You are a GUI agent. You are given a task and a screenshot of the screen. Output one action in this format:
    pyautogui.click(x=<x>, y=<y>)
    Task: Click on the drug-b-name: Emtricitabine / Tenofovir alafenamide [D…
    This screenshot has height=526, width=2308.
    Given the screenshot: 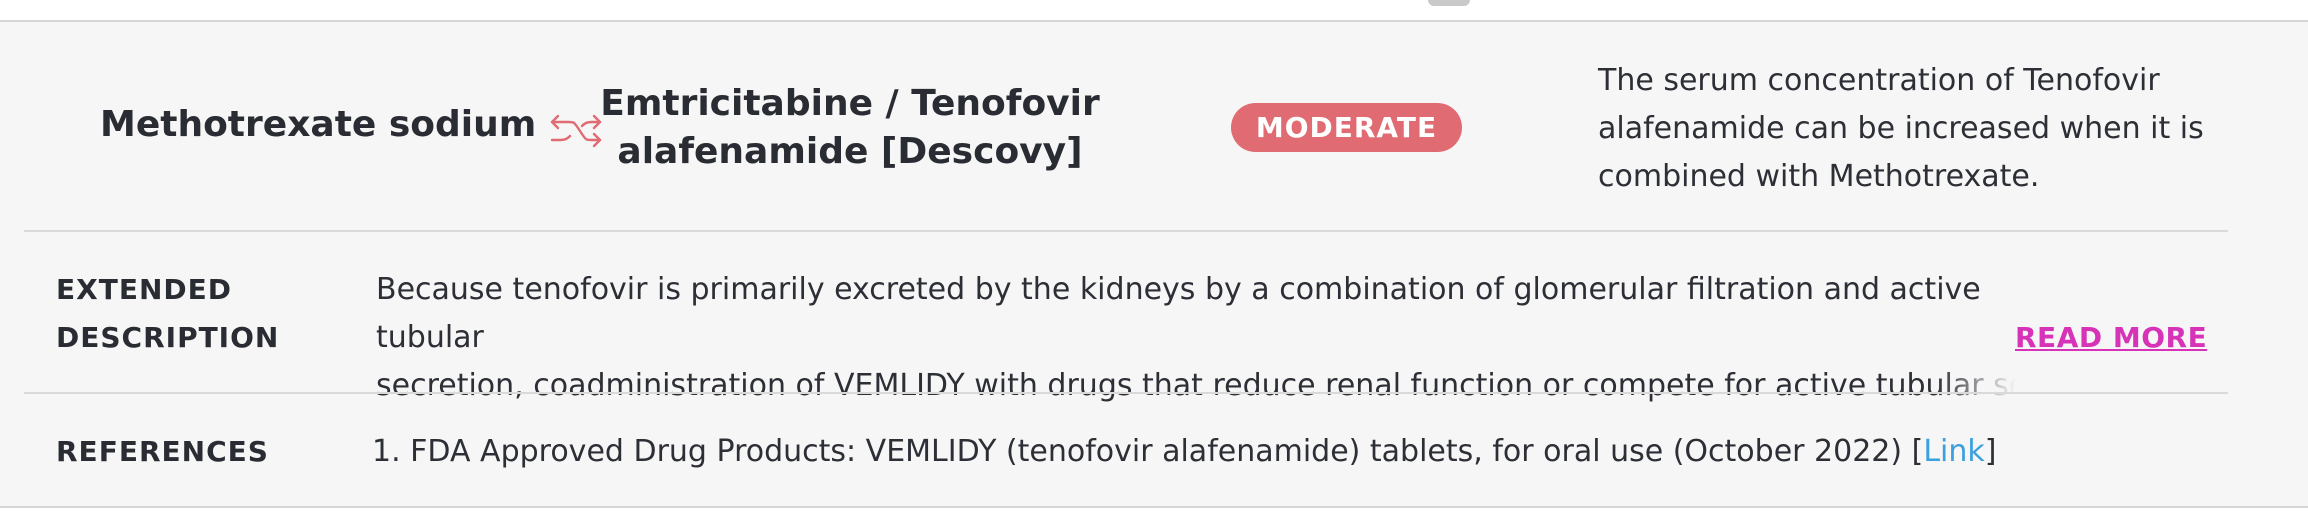 What is the action you would take?
    pyautogui.click(x=850, y=127)
    